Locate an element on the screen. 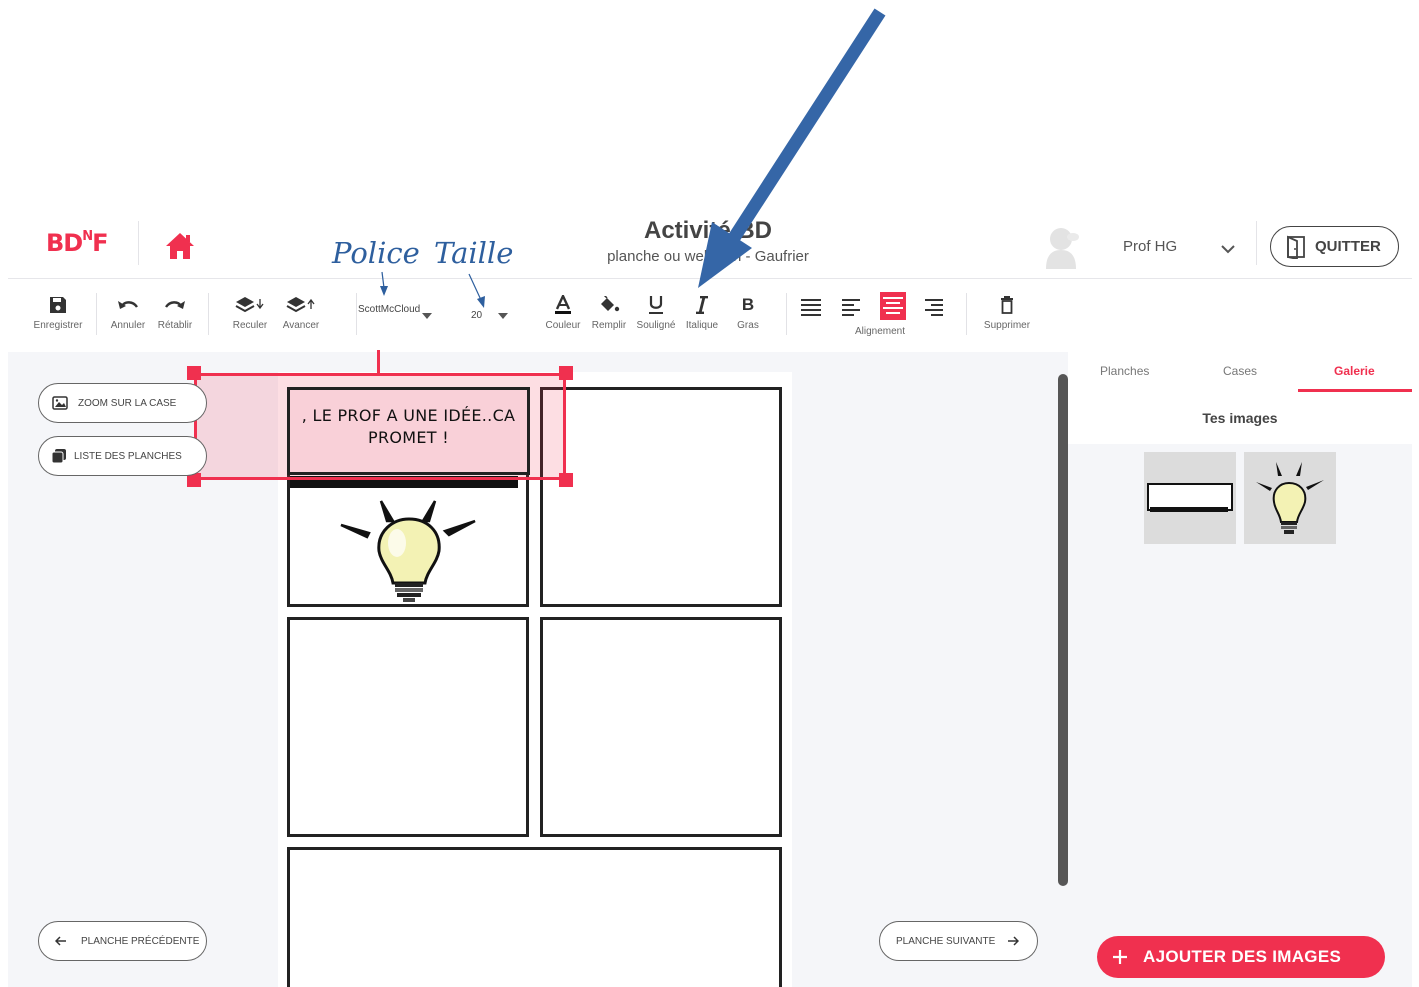 The width and height of the screenshot is (1419, 987). bring-forward-button: Avancer is located at coordinates (301, 312).